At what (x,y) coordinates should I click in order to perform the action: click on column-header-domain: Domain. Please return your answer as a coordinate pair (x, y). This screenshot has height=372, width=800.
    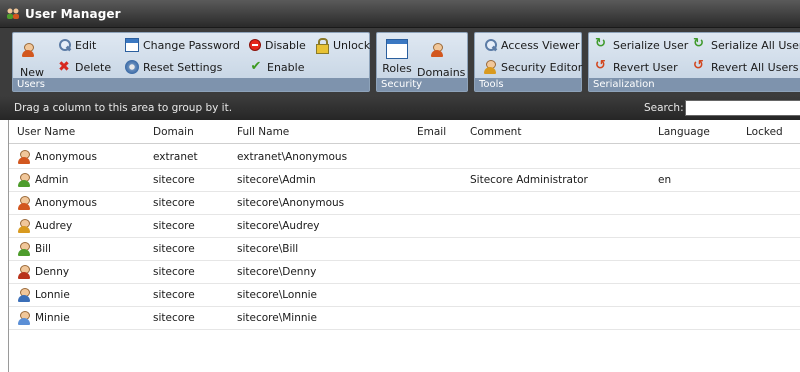
    Looking at the image, I should click on (173, 132).